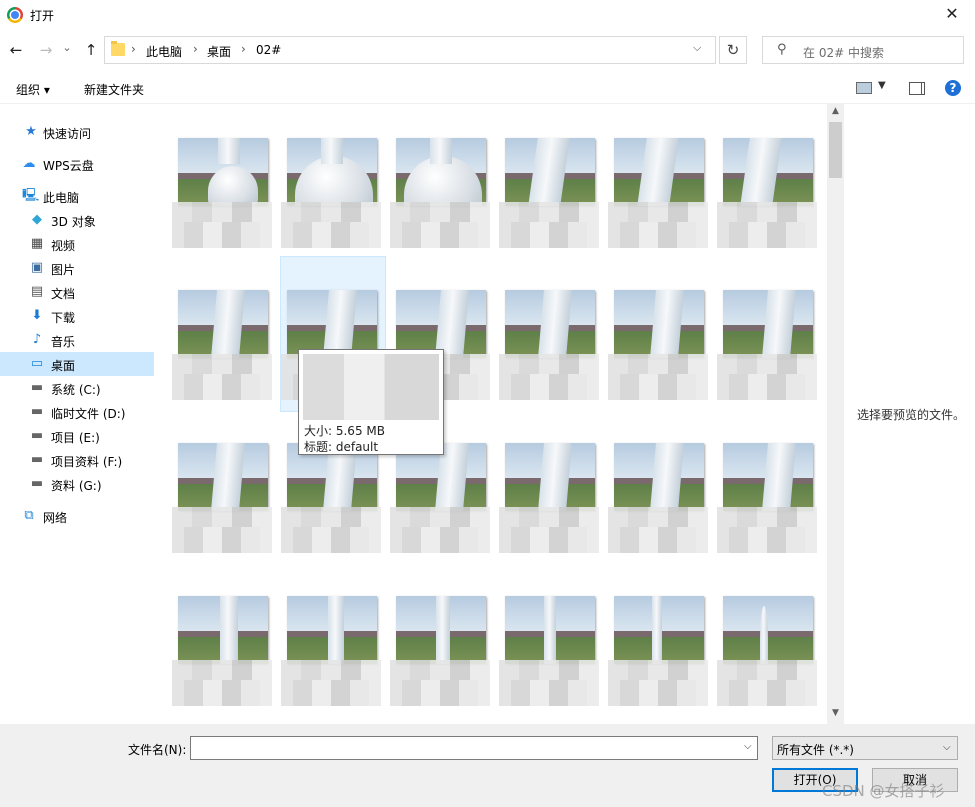 This screenshot has width=975, height=807. What do you see at coordinates (77, 460) in the screenshot?
I see `sidebar-item-drive-f: ▬ 项目资料 (F:)` at bounding box center [77, 460].